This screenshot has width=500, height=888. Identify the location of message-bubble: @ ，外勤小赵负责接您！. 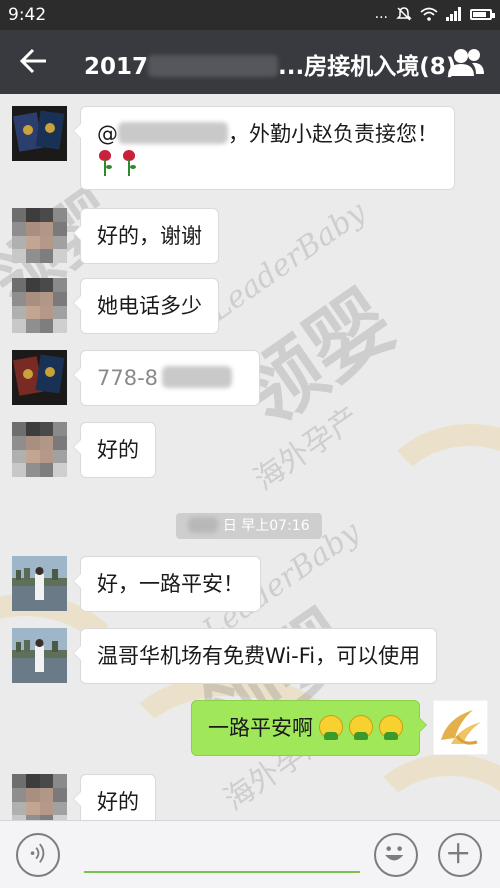
(264, 148).